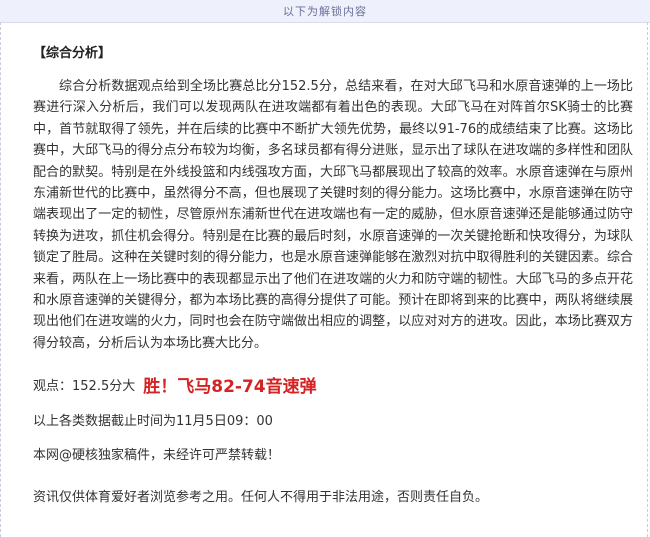  Describe the element at coordinates (157, 456) in the screenshot. I see `copyright-notice: 本网@硬核独家稿件，未经许可严禁转载！` at that location.